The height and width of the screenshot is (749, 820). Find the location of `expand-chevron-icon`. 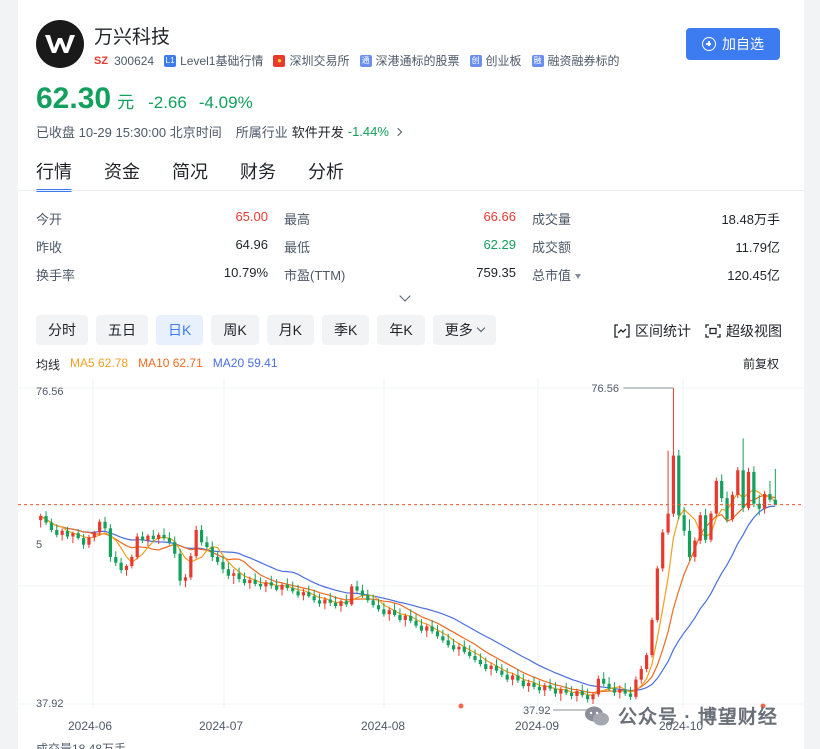

expand-chevron-icon is located at coordinates (405, 296).